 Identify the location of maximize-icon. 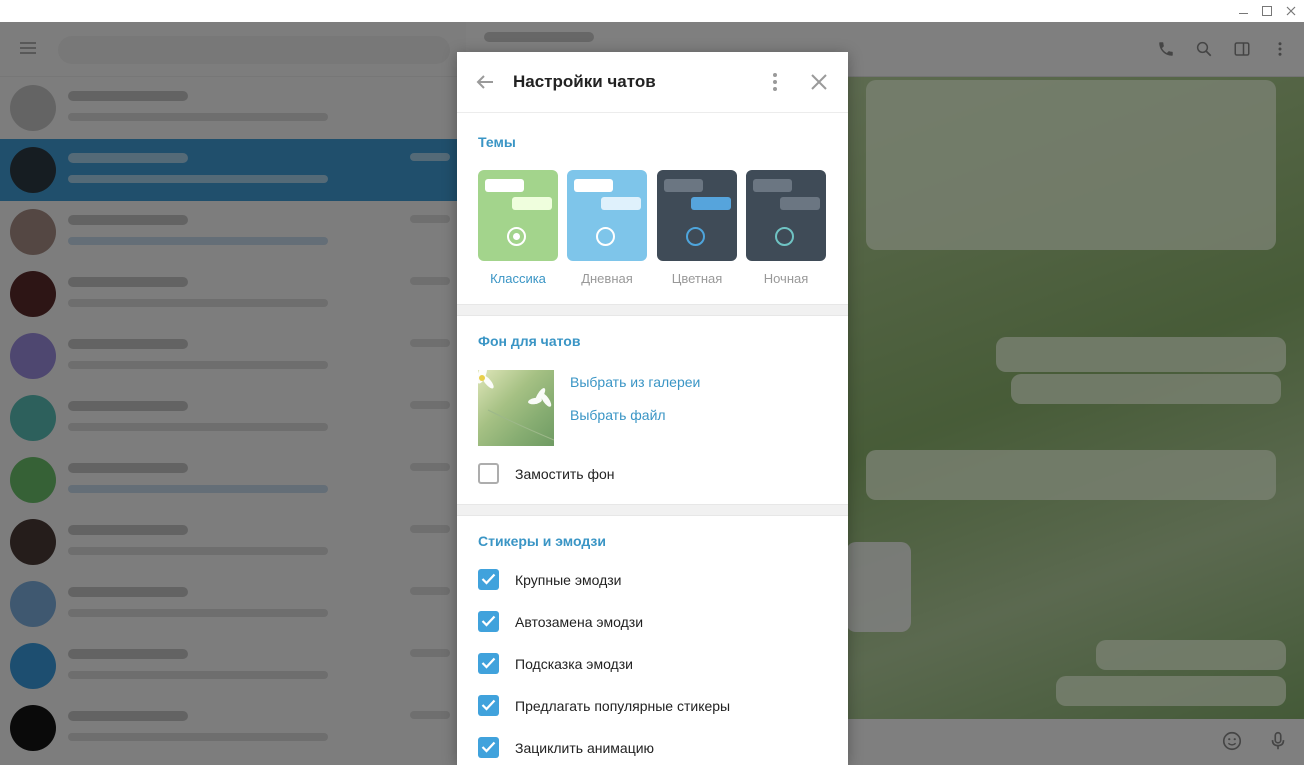
(1267, 11).